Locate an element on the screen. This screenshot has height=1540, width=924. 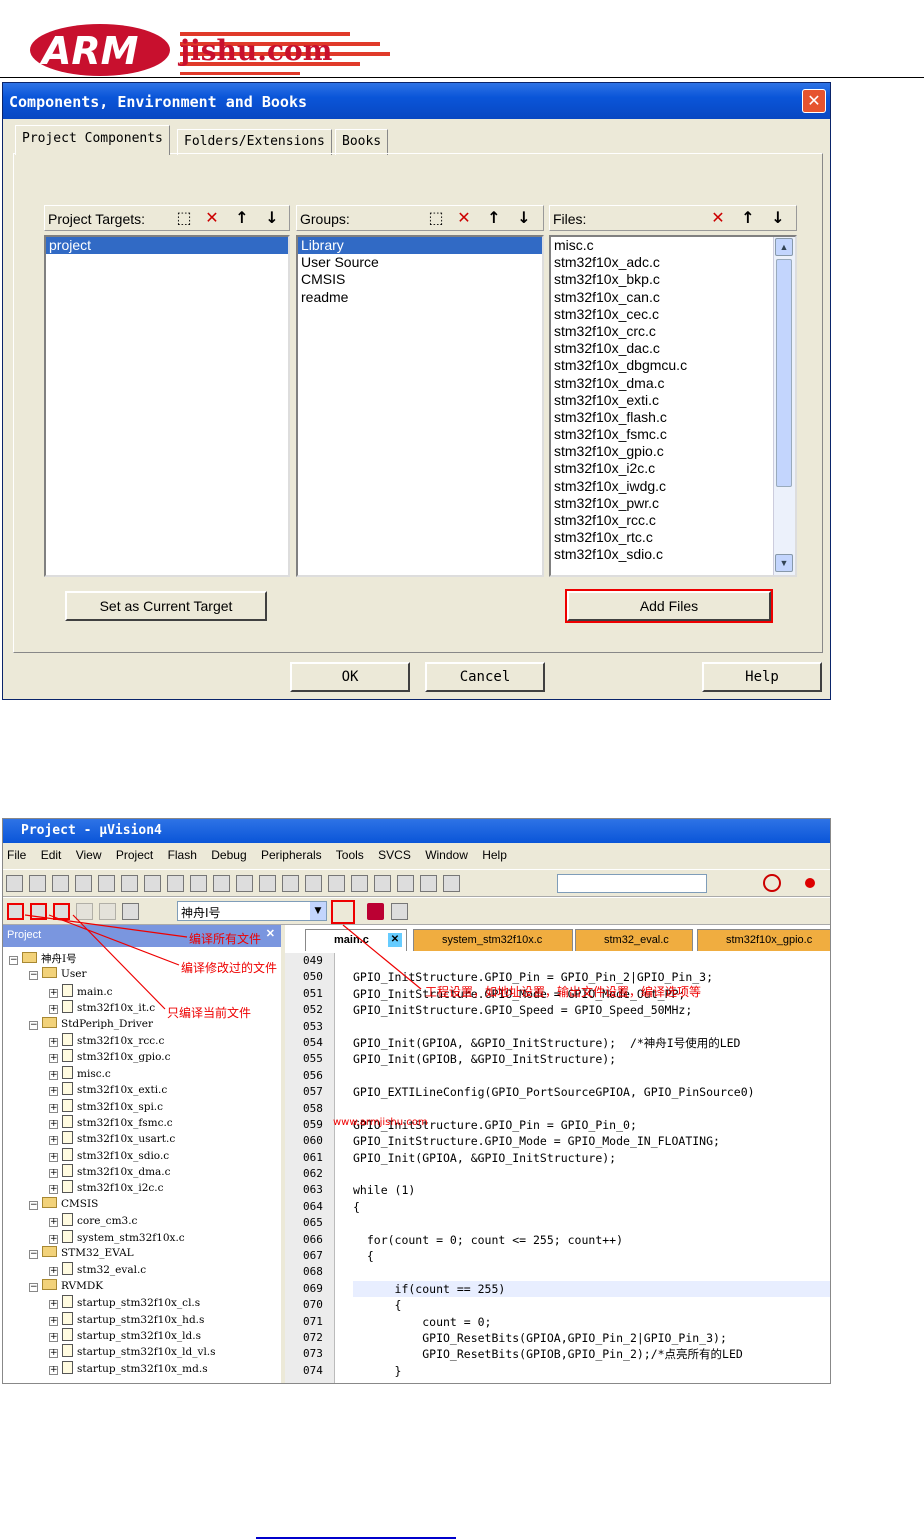
list-item: stm32f10x_fsmc.c is located at coordinates (673, 434).